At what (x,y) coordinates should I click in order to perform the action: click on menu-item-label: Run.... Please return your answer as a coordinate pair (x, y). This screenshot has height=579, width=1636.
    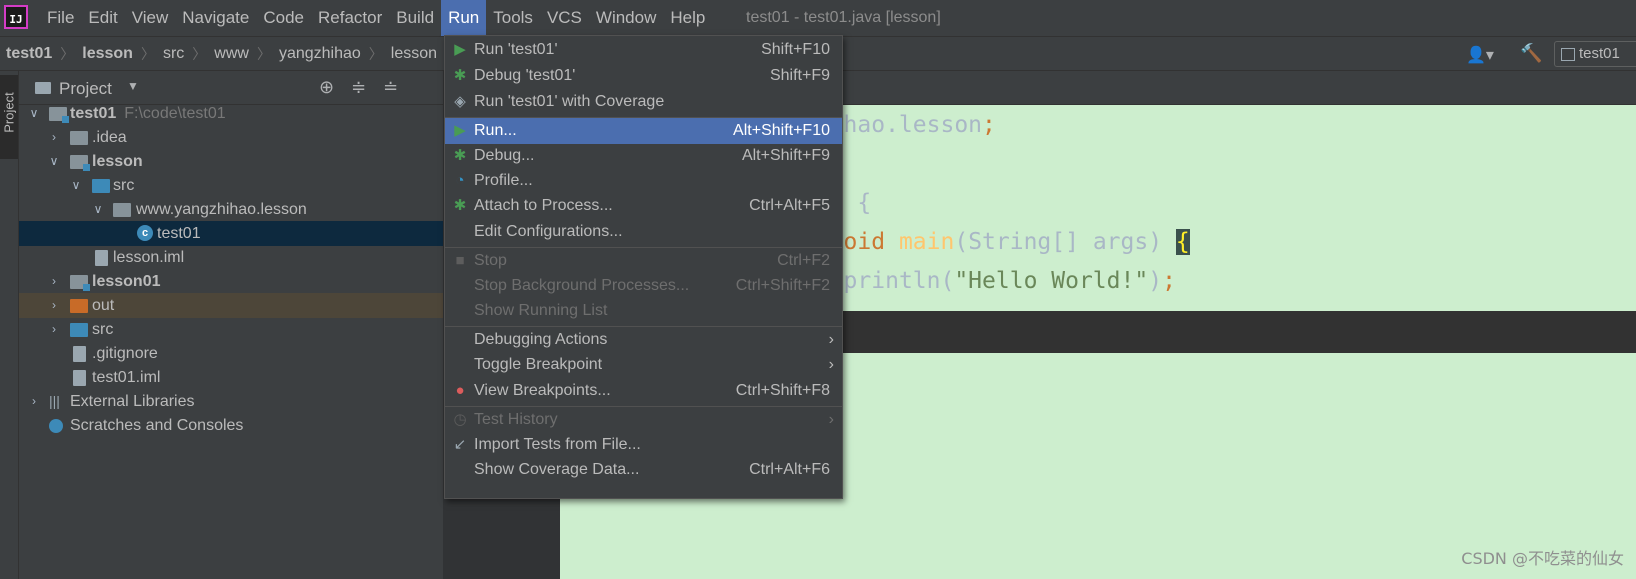
    Looking at the image, I should click on (495, 130).